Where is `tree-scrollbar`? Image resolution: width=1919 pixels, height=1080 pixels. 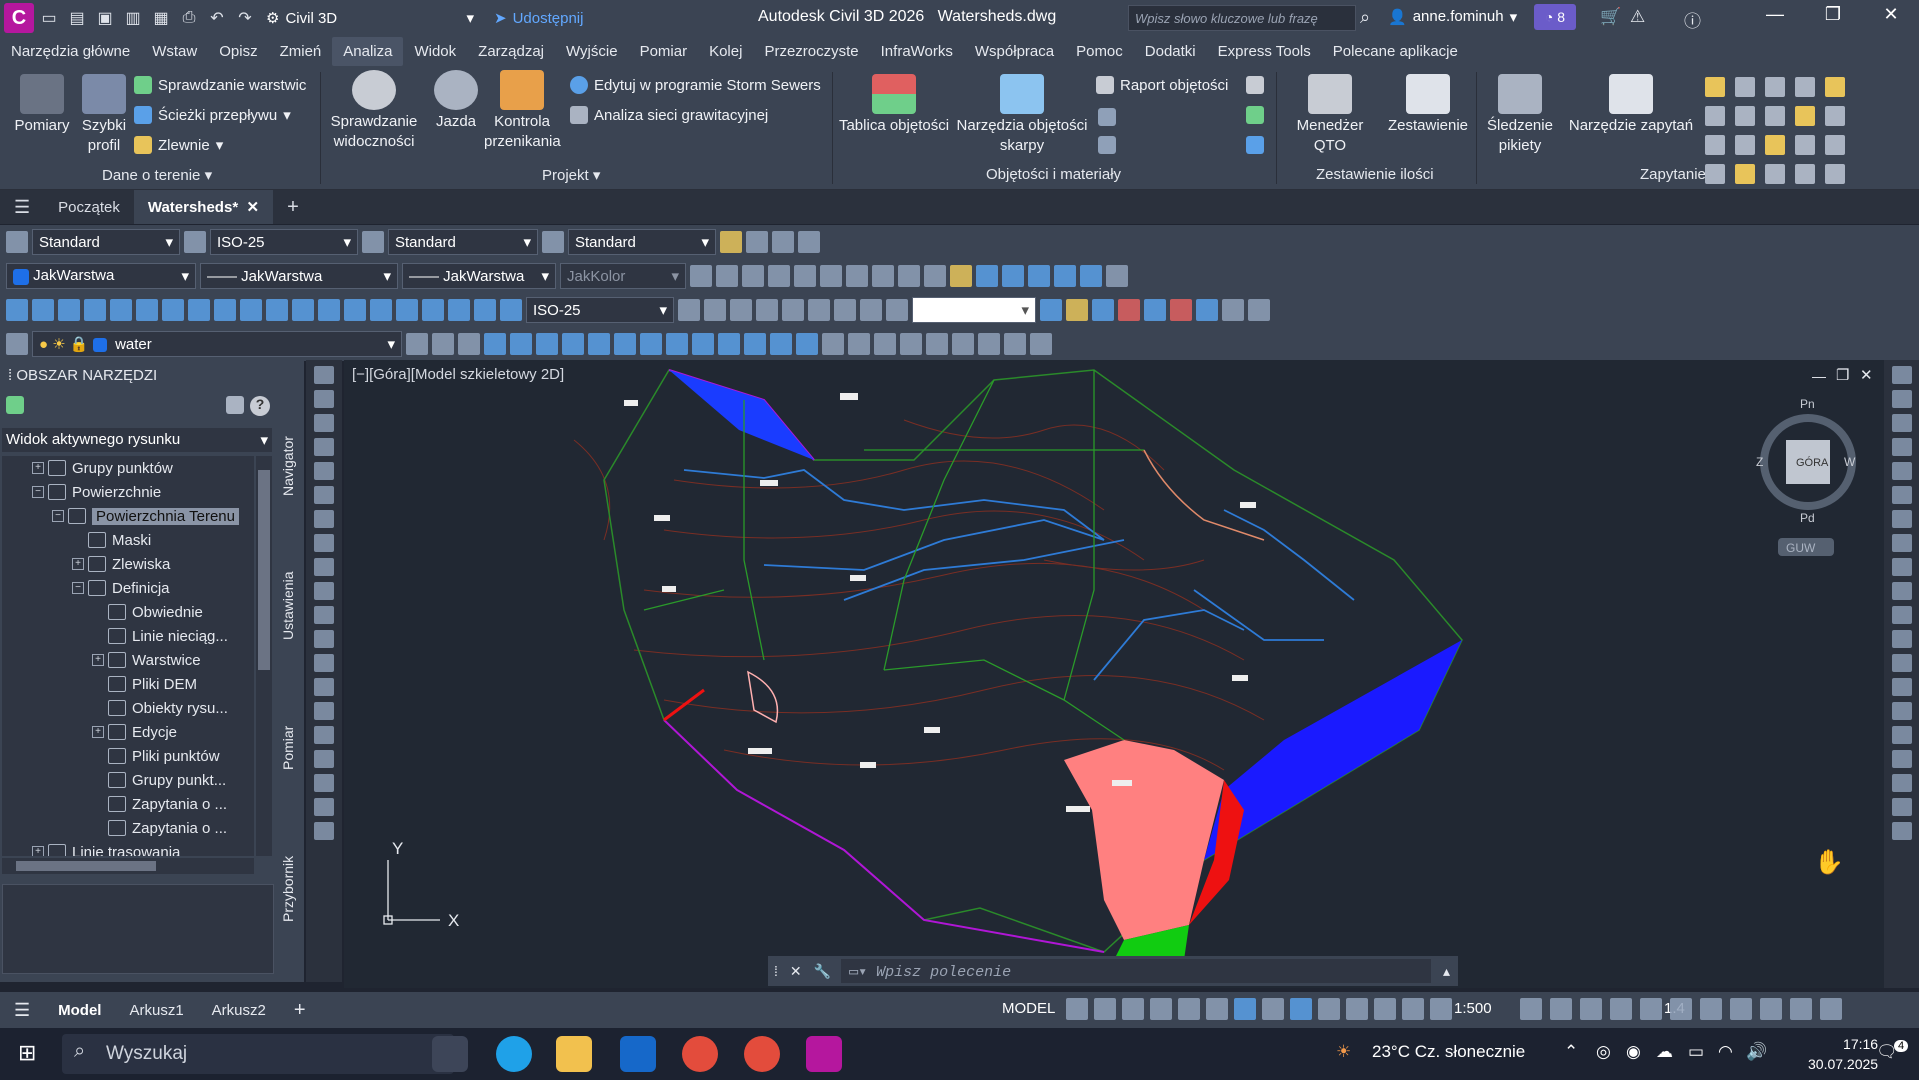
tree-scrollbar is located at coordinates (264, 656).